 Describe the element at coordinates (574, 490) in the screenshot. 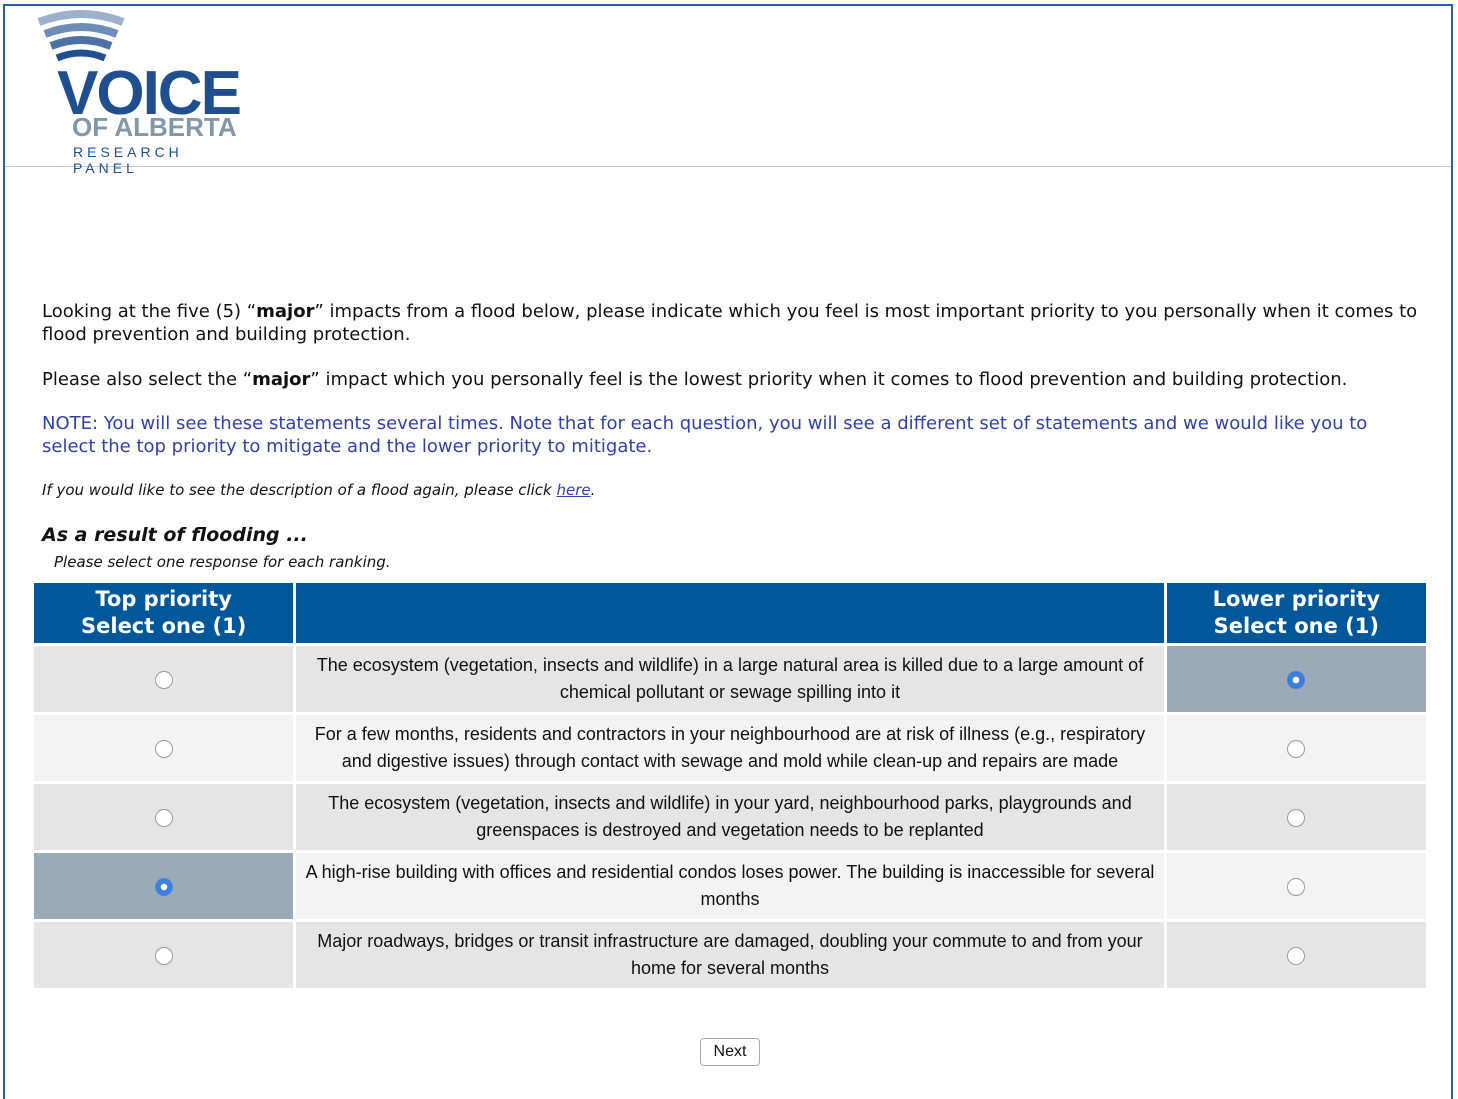

I see `here-link: here` at that location.